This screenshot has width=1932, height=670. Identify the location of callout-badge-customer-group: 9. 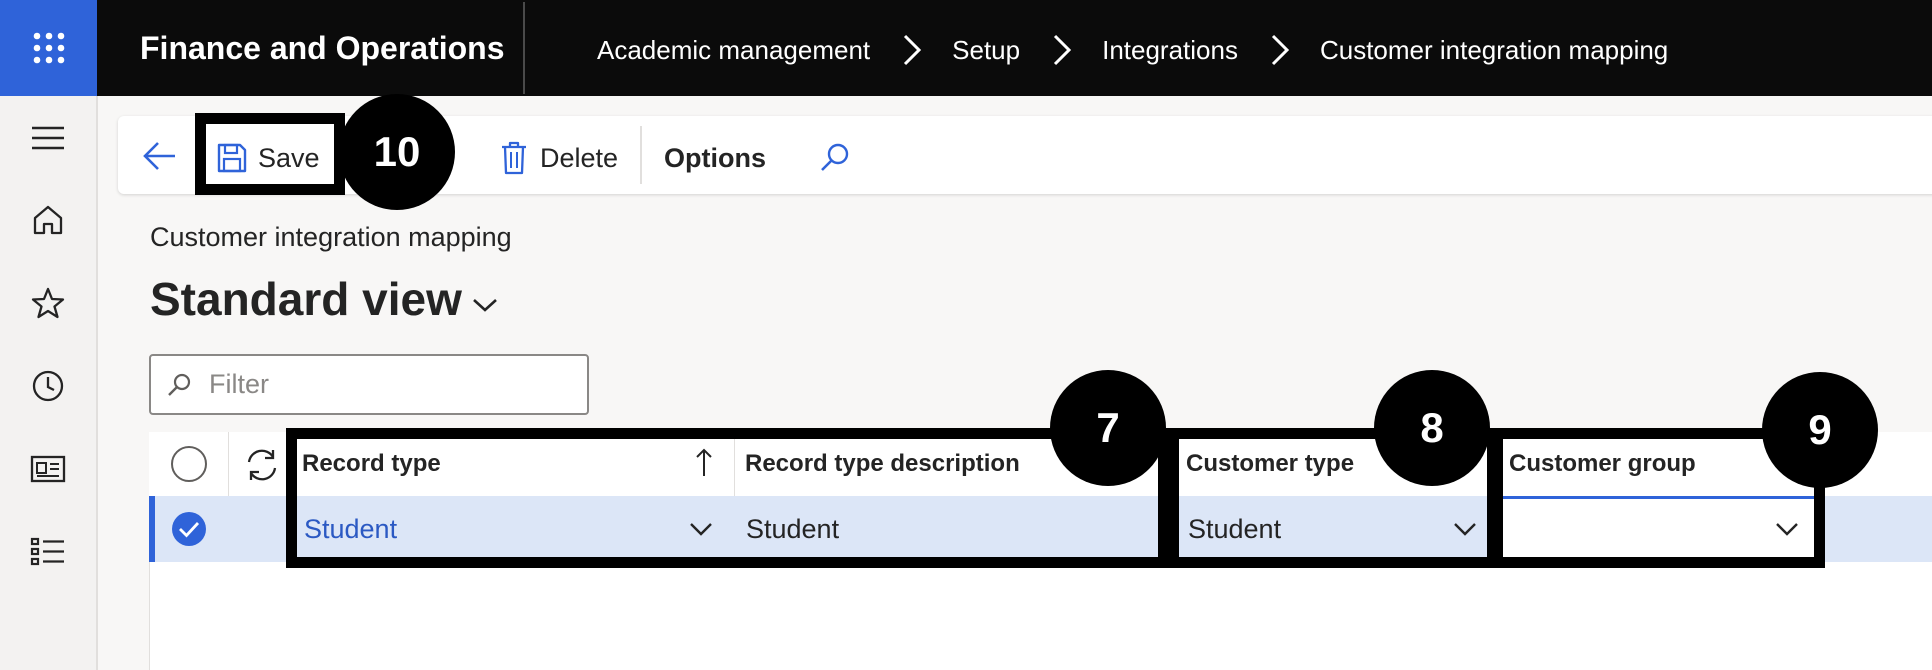
(1820, 430).